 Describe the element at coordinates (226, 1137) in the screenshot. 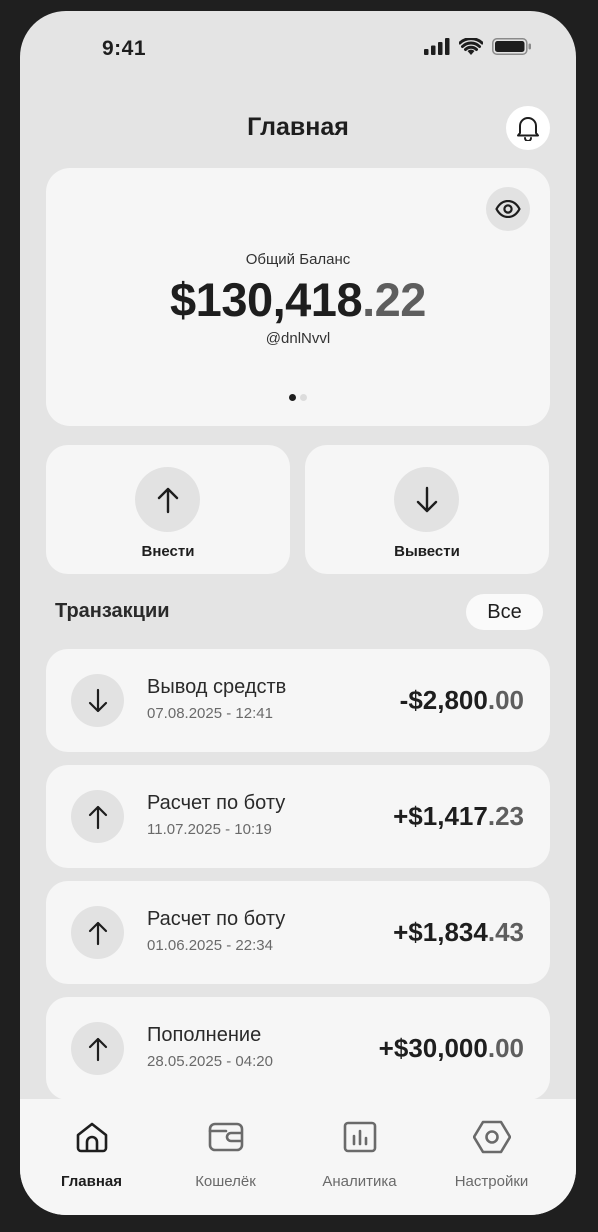

I see `wallet-icon` at that location.